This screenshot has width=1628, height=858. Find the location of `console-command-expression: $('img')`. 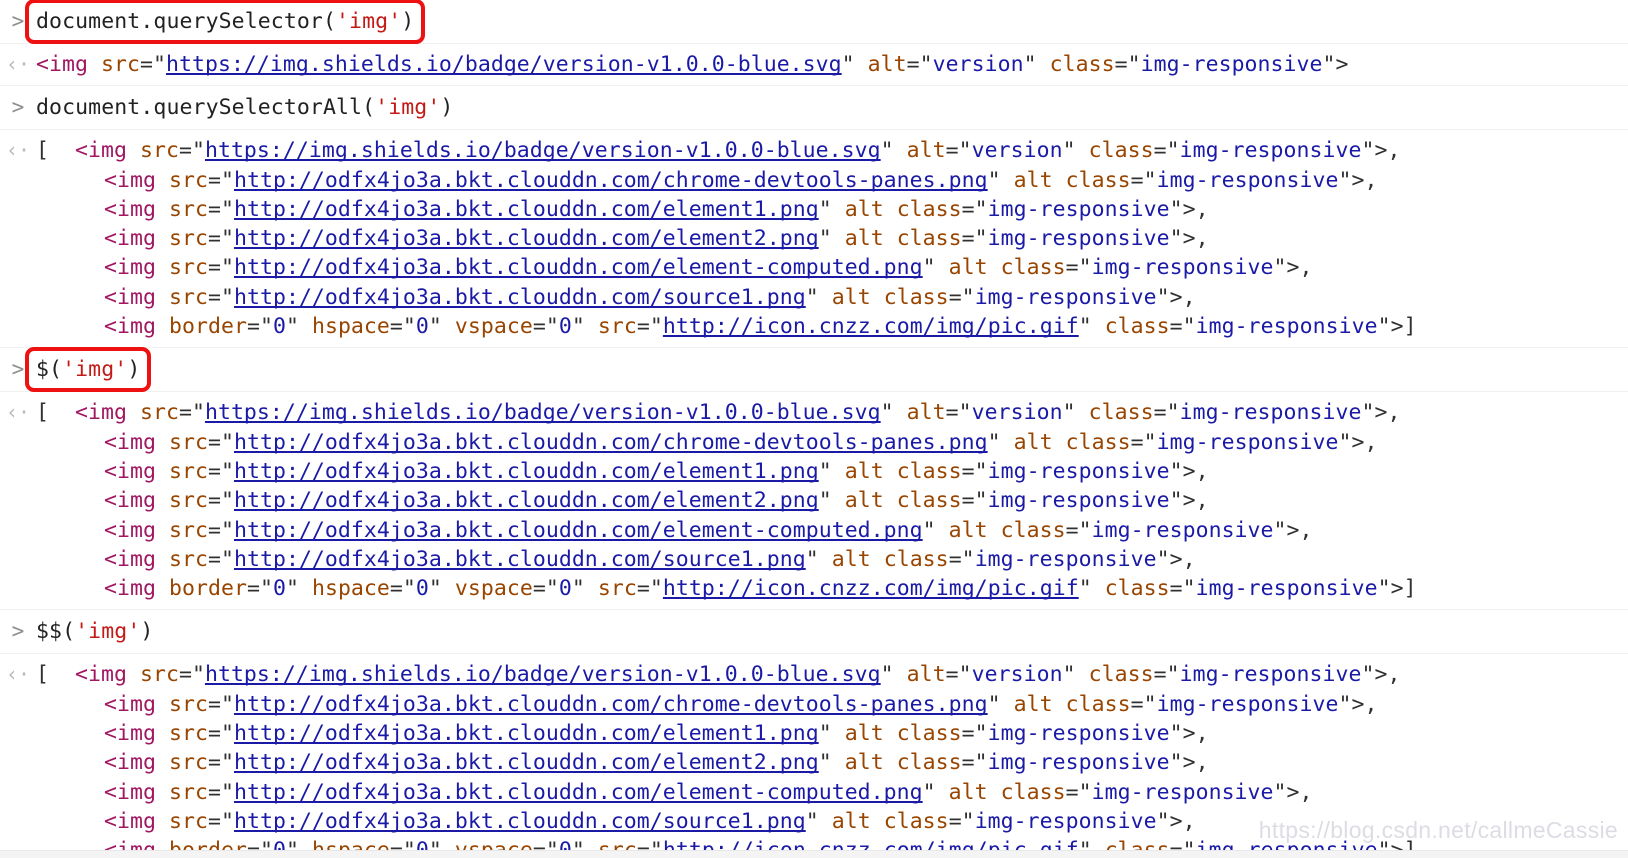

console-command-expression: $('img') is located at coordinates (88, 370).